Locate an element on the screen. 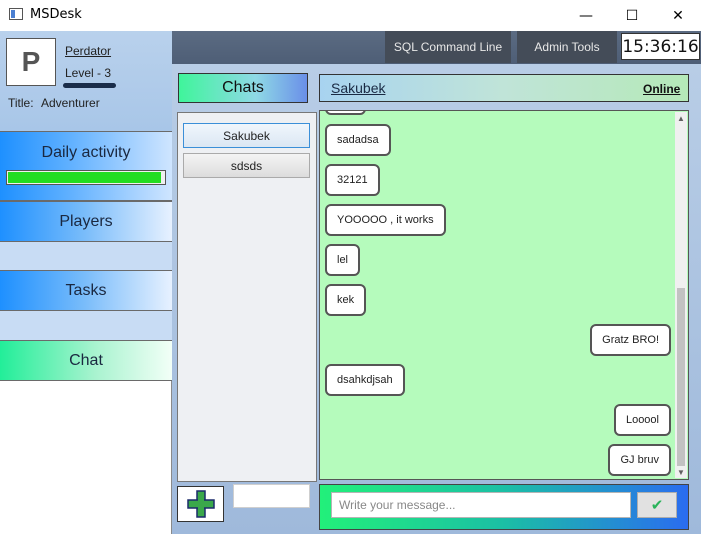 The height and width of the screenshot is (534, 701). scroll-up-icon: ▲ is located at coordinates (681, 118).